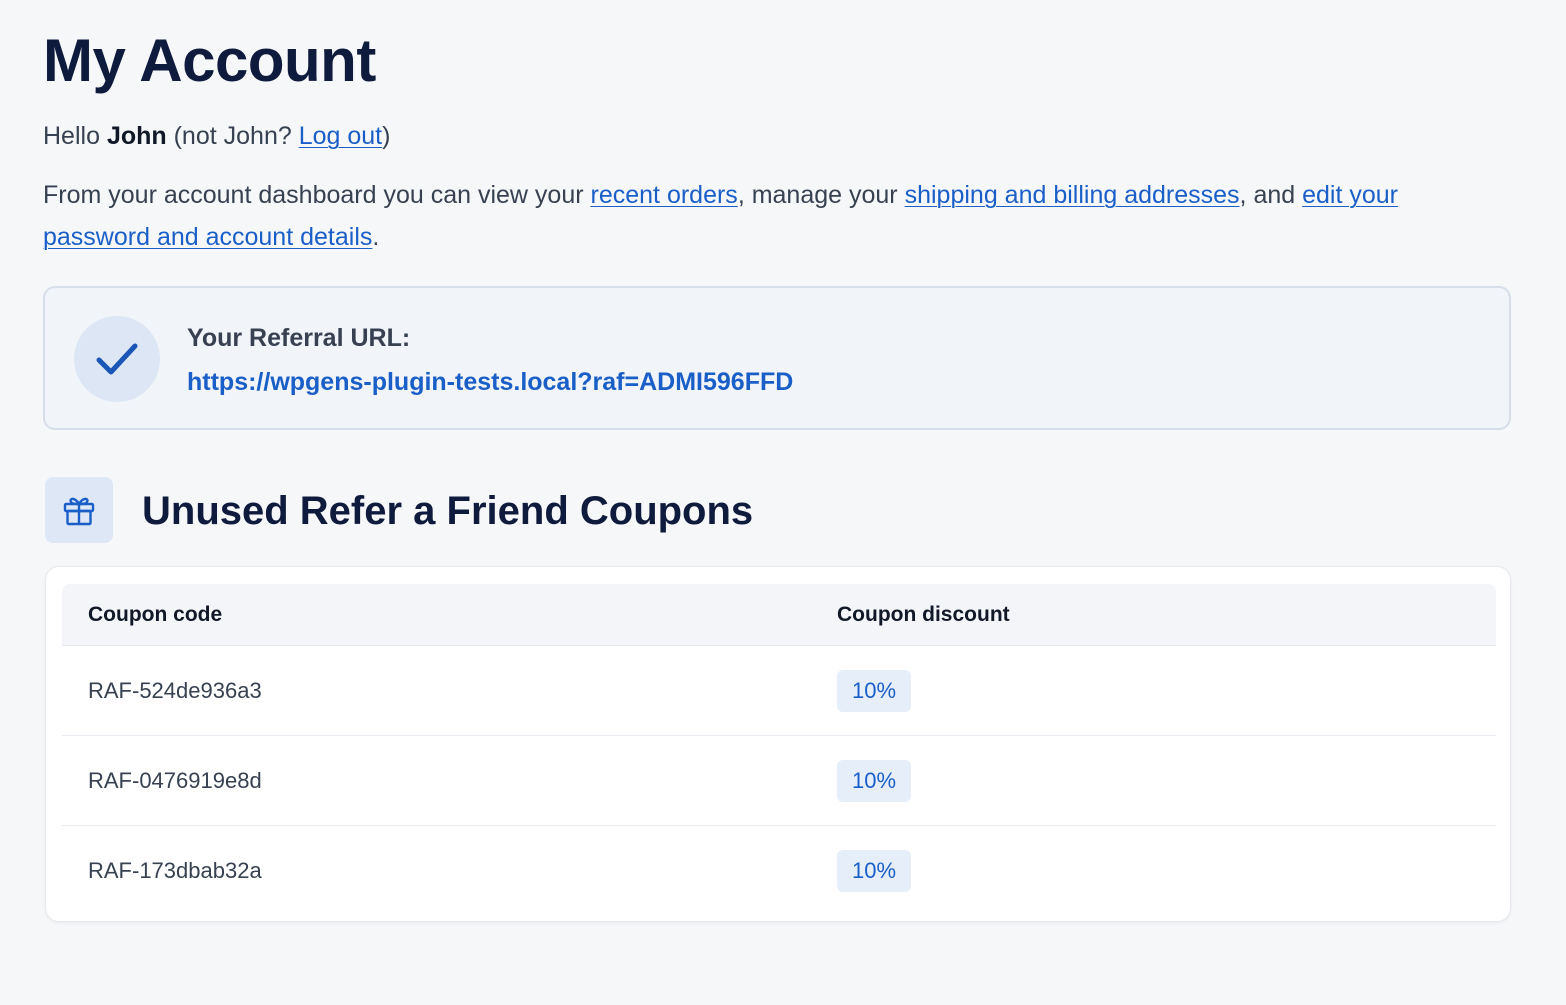  What do you see at coordinates (1267, 195) in the screenshot?
I see `intro-text-3: , and` at bounding box center [1267, 195].